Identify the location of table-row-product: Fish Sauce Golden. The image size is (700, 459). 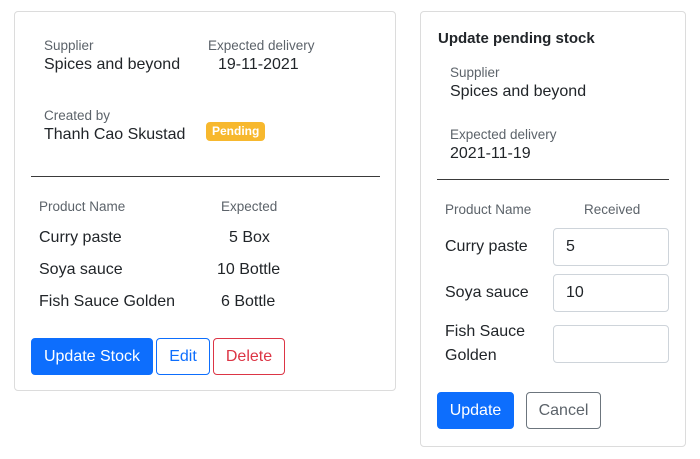
(107, 301).